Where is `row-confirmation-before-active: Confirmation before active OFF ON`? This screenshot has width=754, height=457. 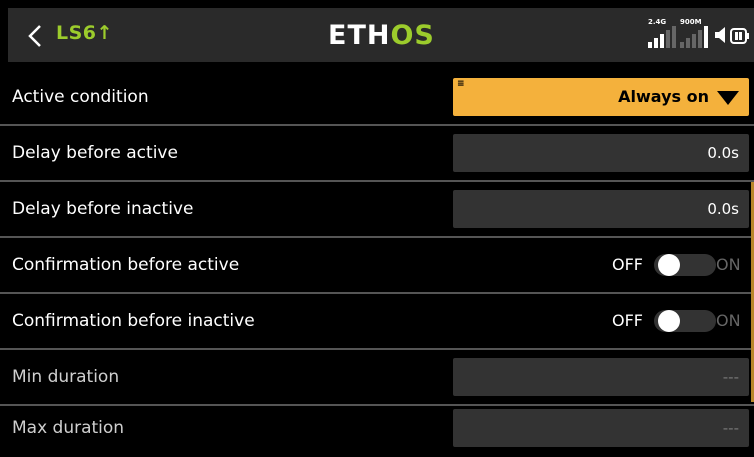
row-confirmation-before-active: Confirmation before active OFF ON is located at coordinates (377, 266).